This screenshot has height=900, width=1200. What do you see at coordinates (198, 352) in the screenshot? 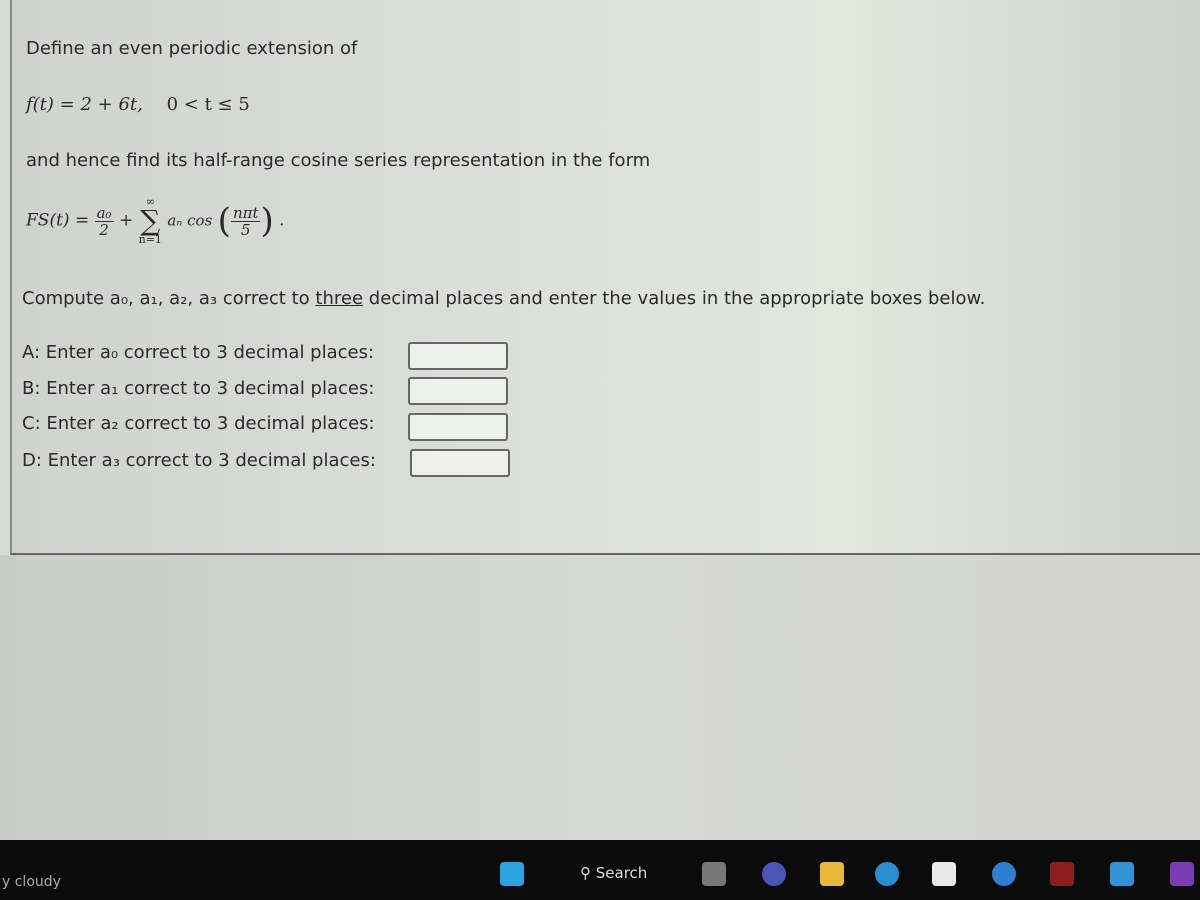
I see `answer-label-a: A: Enter a₀ correct to 3 decimal places:` at bounding box center [198, 352].